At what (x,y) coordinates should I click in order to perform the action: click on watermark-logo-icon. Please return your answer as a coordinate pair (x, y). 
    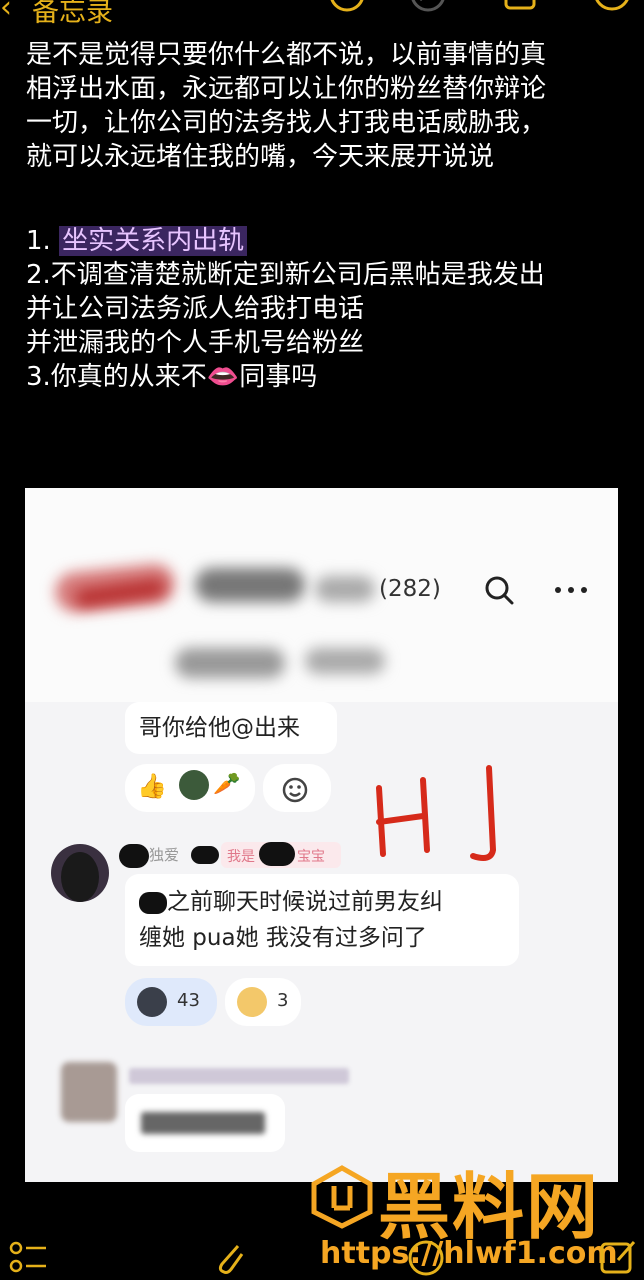
    Looking at the image, I should click on (342, 1197).